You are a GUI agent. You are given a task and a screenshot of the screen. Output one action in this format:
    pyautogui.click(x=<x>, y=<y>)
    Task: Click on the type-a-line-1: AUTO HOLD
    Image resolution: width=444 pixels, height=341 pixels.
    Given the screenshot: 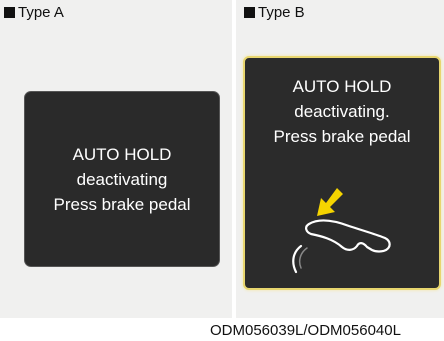 What is the action you would take?
    pyautogui.click(x=122, y=154)
    